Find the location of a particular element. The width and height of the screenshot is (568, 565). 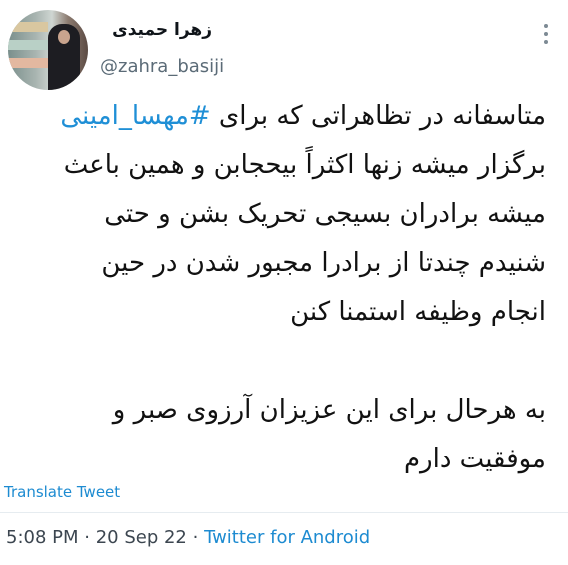

divider is located at coordinates (284, 512).